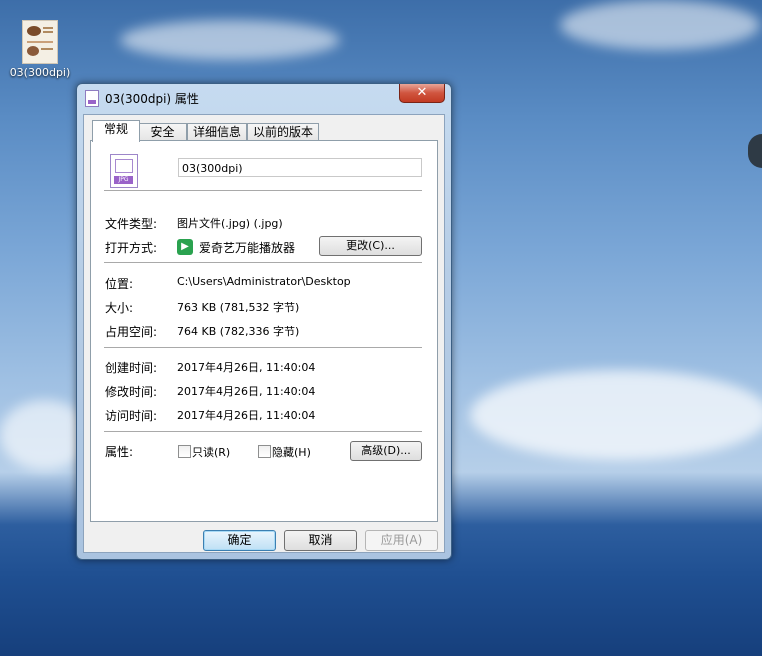 The image size is (762, 656). Describe the element at coordinates (131, 368) in the screenshot. I see `created-label: 创建时间:` at that location.